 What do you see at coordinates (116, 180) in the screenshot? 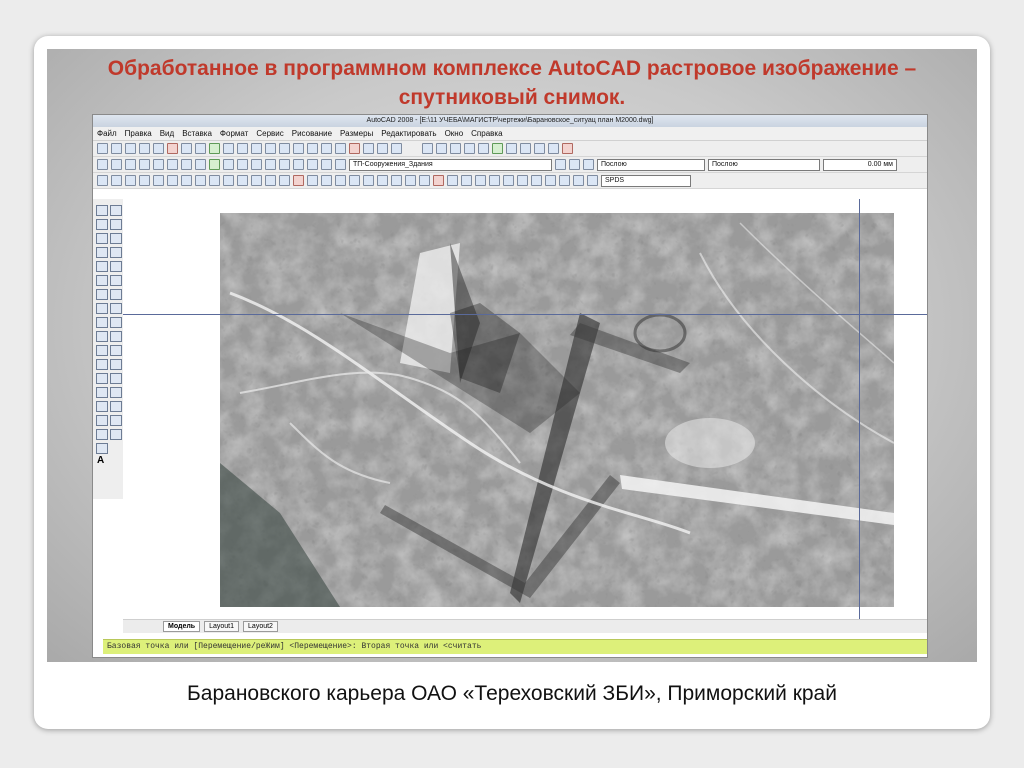
I see `polyline-icon` at bounding box center [116, 180].